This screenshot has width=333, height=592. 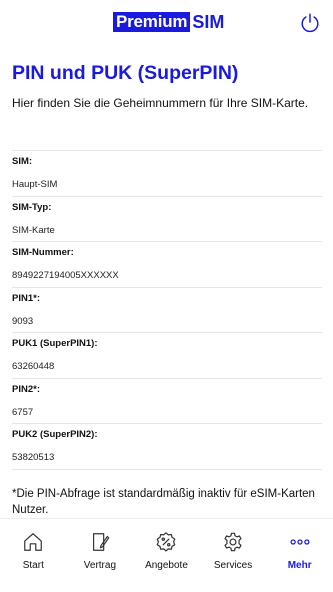 I want to click on field-label: SIM:, so click(x=22, y=161).